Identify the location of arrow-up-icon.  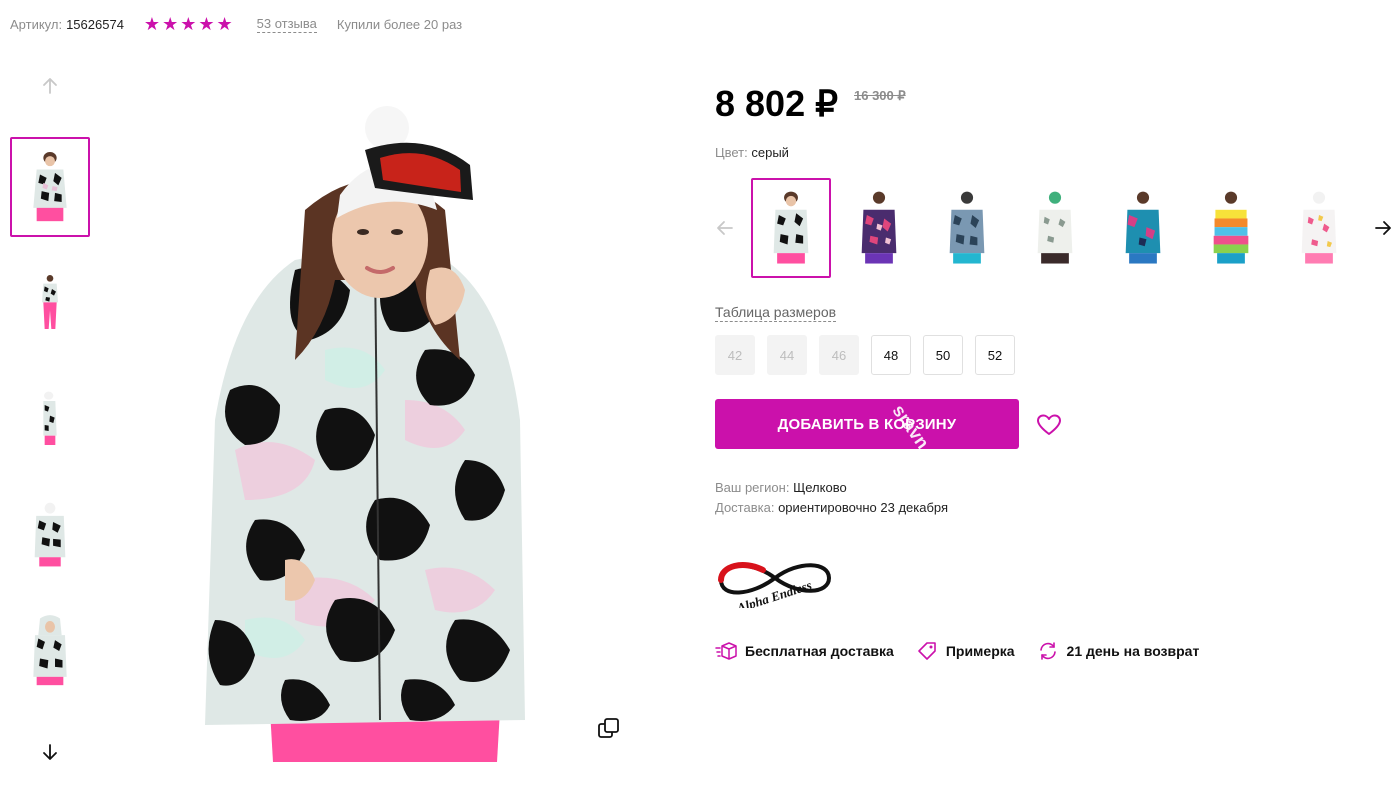
(50, 86).